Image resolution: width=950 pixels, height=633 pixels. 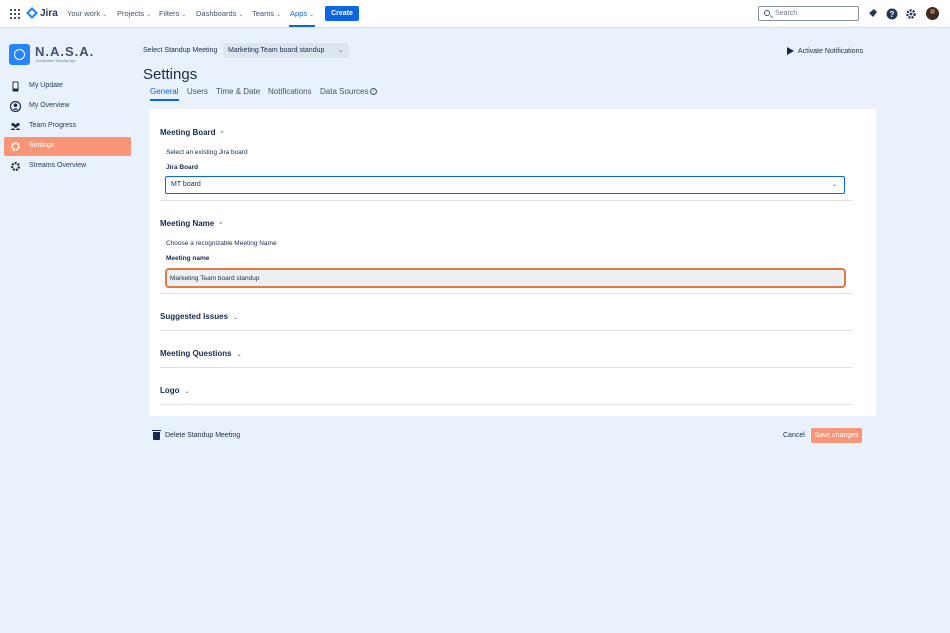 What do you see at coordinates (191, 132) in the screenshot?
I see `meeting-board-section-toggle: Meeting Board ^` at bounding box center [191, 132].